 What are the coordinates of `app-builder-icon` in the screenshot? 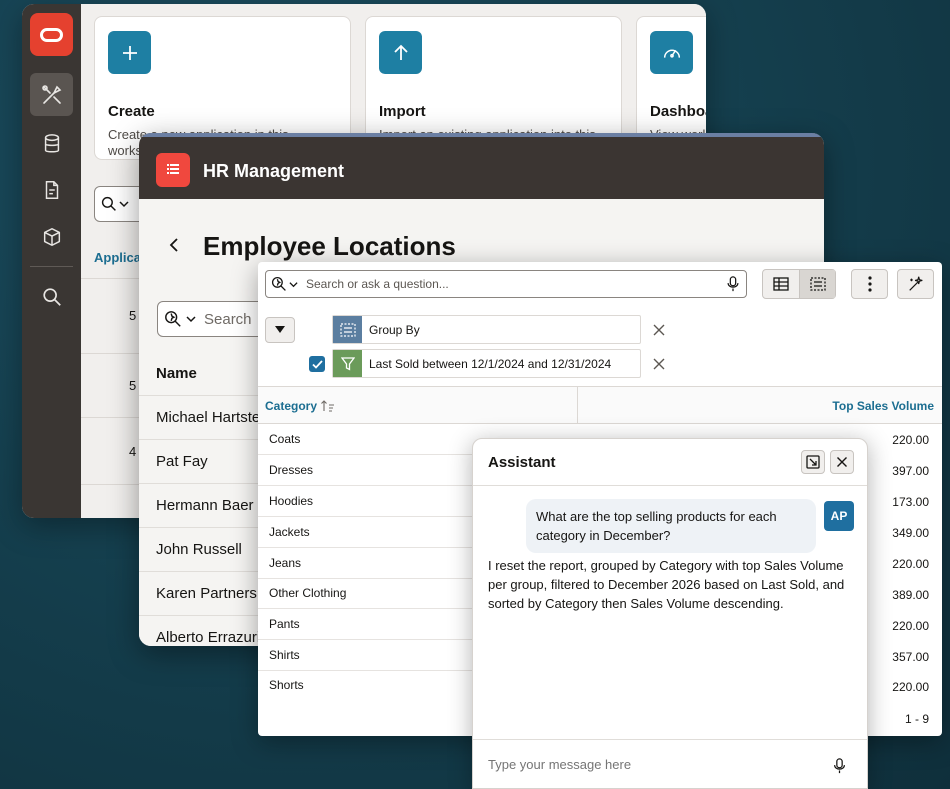 It's located at (51, 94).